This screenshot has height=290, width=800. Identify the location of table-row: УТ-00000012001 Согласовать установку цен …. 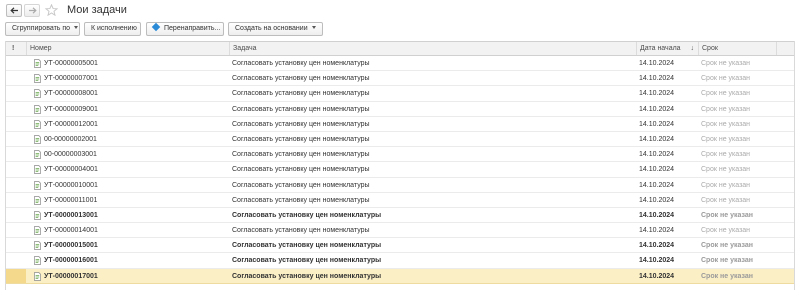
(400, 124).